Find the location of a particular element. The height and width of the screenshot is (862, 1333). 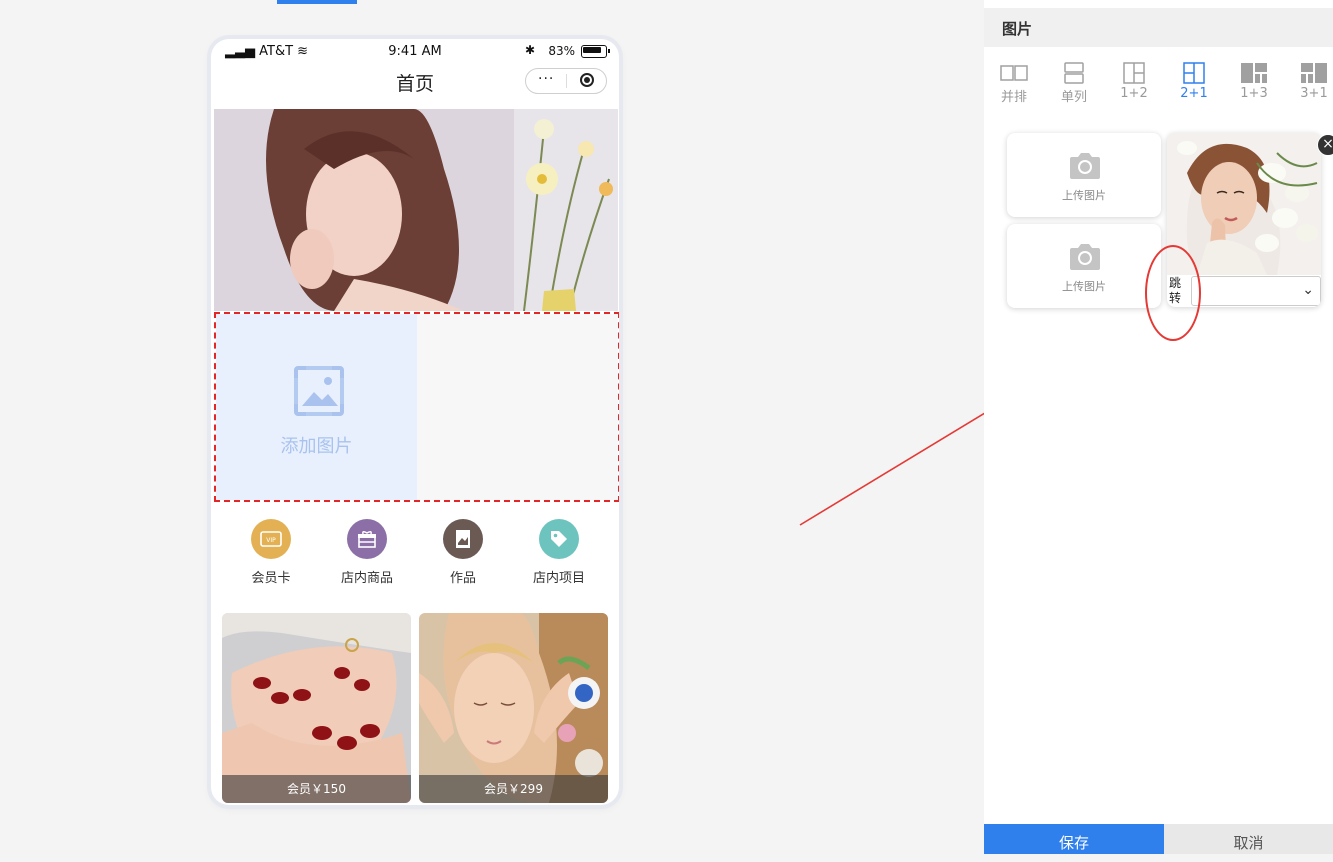

product-card-nails: 会员￥150 is located at coordinates (316, 708).